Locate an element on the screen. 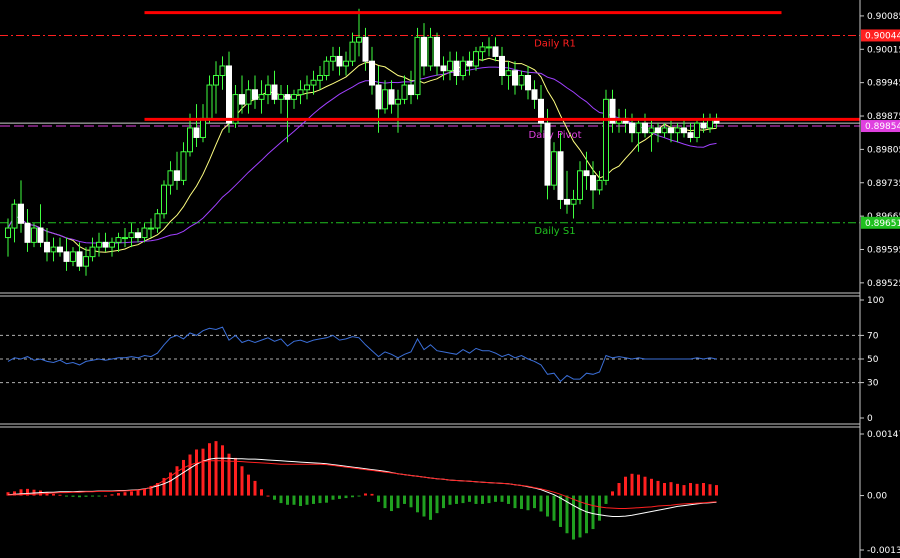 The height and width of the screenshot is (558, 900). level-label: Daily Pivot is located at coordinates (554, 135).